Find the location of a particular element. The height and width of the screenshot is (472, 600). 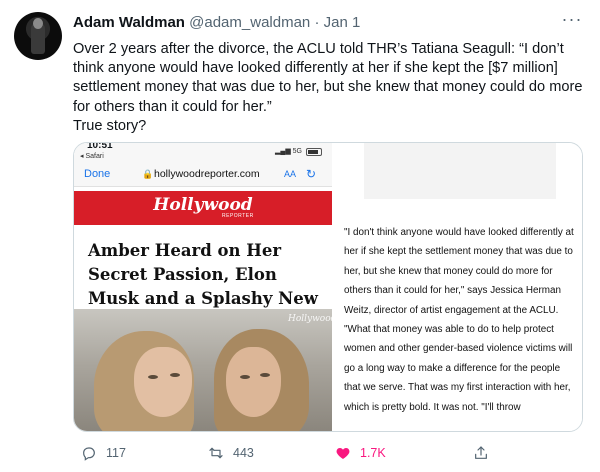

like-button: 1.7K is located at coordinates (360, 453).